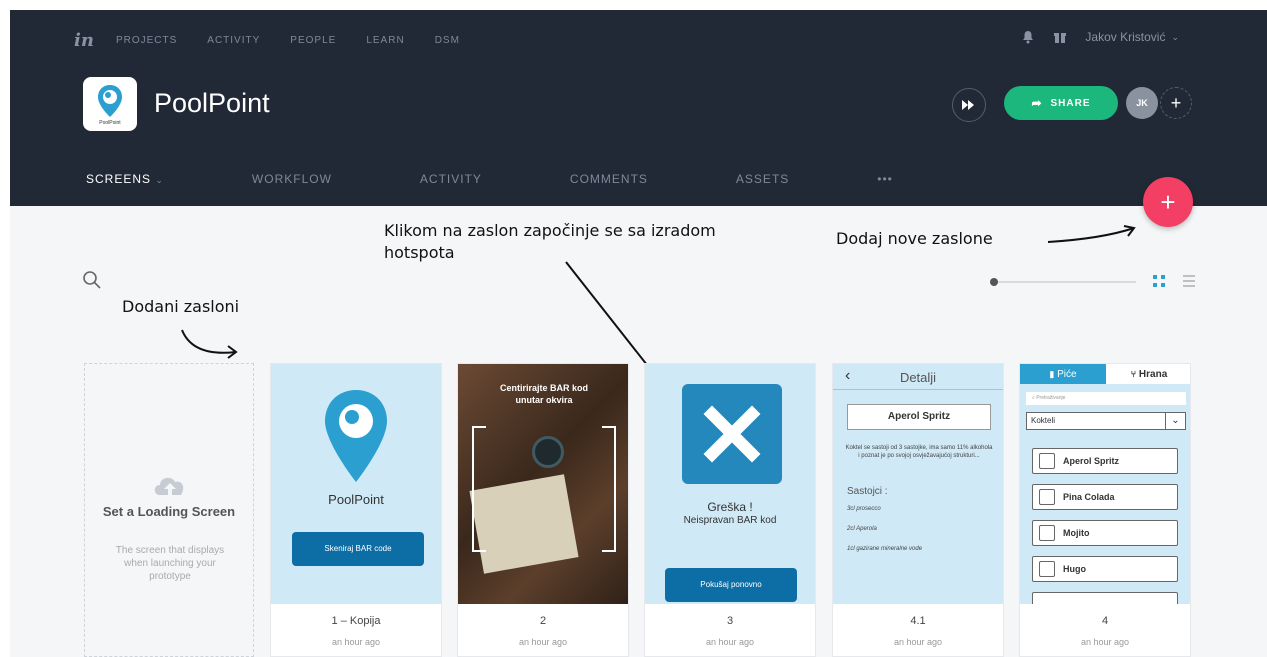 Image resolution: width=1267 pixels, height=657 pixels. I want to click on ingredient-3: 1cl gazirane mineralne vode, so click(885, 549).